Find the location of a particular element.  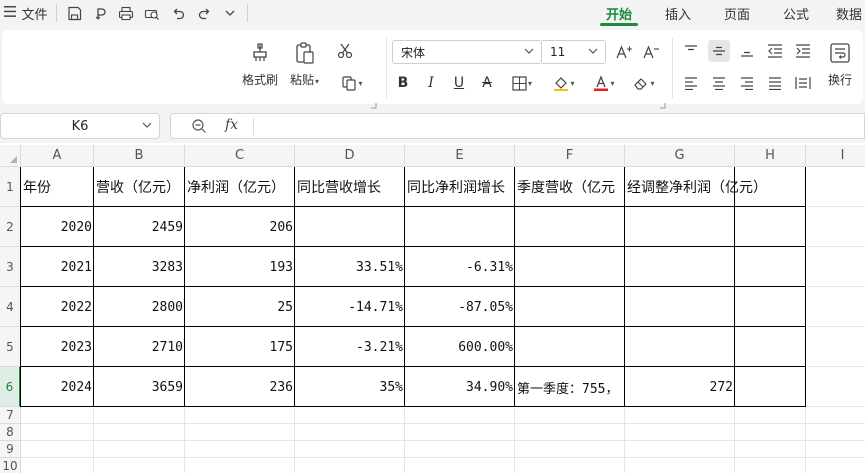

align-right-icon is located at coordinates (747, 83).